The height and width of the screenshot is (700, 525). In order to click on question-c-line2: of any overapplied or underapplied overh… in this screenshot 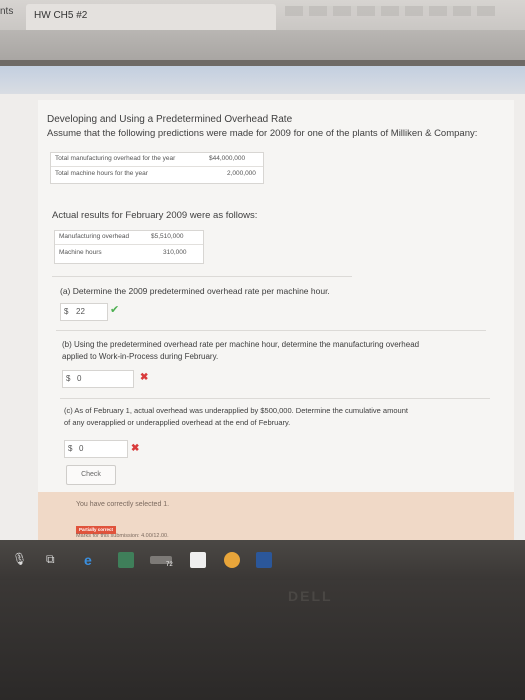, I will do `click(177, 422)`.